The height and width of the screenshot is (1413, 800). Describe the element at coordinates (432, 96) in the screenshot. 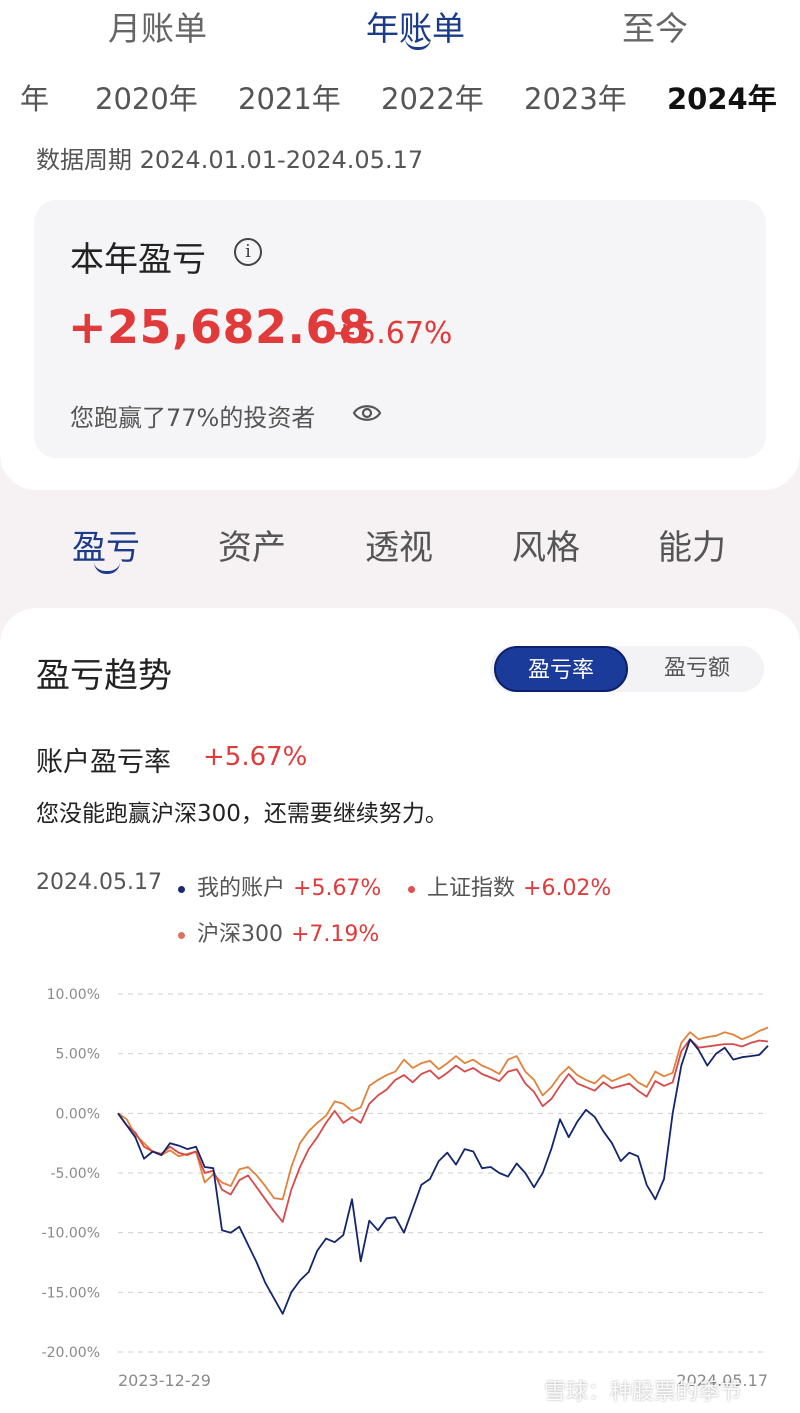

I see `year-item: 2022年` at that location.